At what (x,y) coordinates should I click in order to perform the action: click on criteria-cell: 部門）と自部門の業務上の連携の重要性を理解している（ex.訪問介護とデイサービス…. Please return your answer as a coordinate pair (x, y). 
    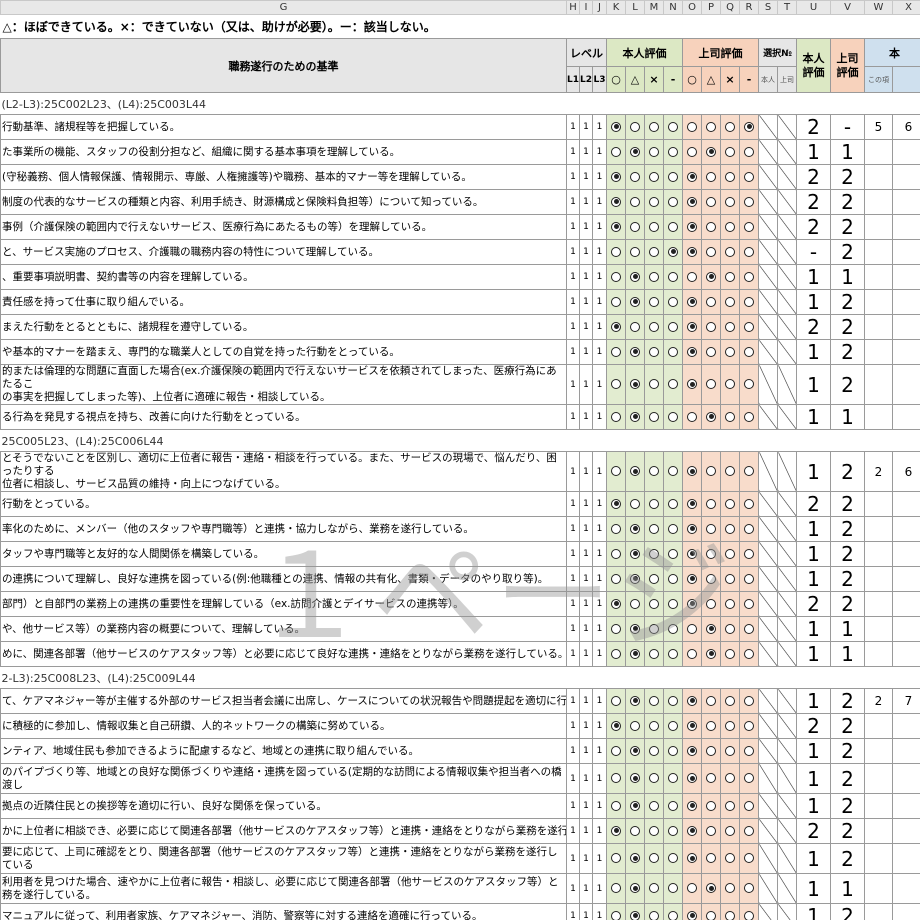
    Looking at the image, I should click on (283, 604).